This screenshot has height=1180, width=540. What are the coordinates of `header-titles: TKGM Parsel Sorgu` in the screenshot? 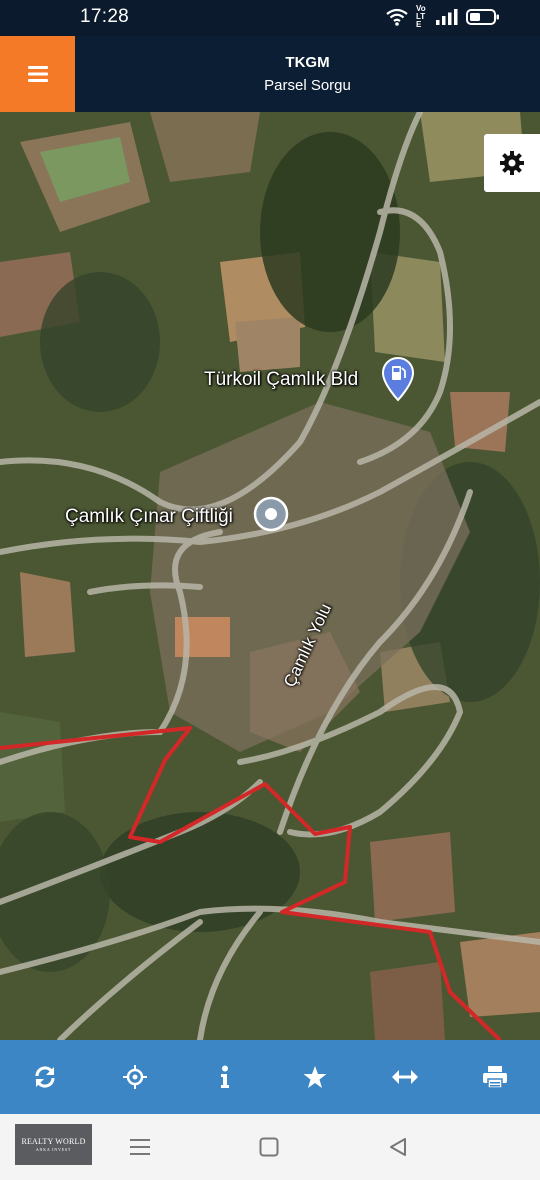 It's located at (307, 74).